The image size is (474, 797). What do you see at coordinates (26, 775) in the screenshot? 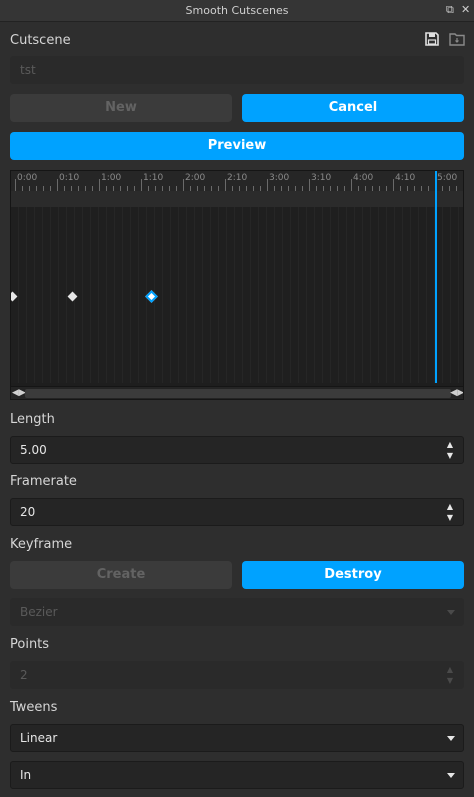
I see `tween-direction-value: In` at bounding box center [26, 775].